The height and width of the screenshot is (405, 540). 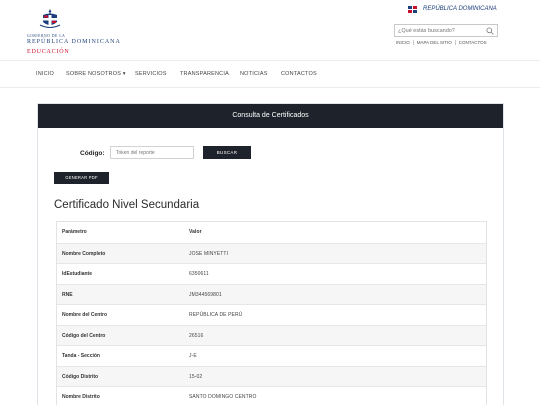 I want to click on quick-link-mapa: MAPA DEL SITIO, so click(x=433, y=42).